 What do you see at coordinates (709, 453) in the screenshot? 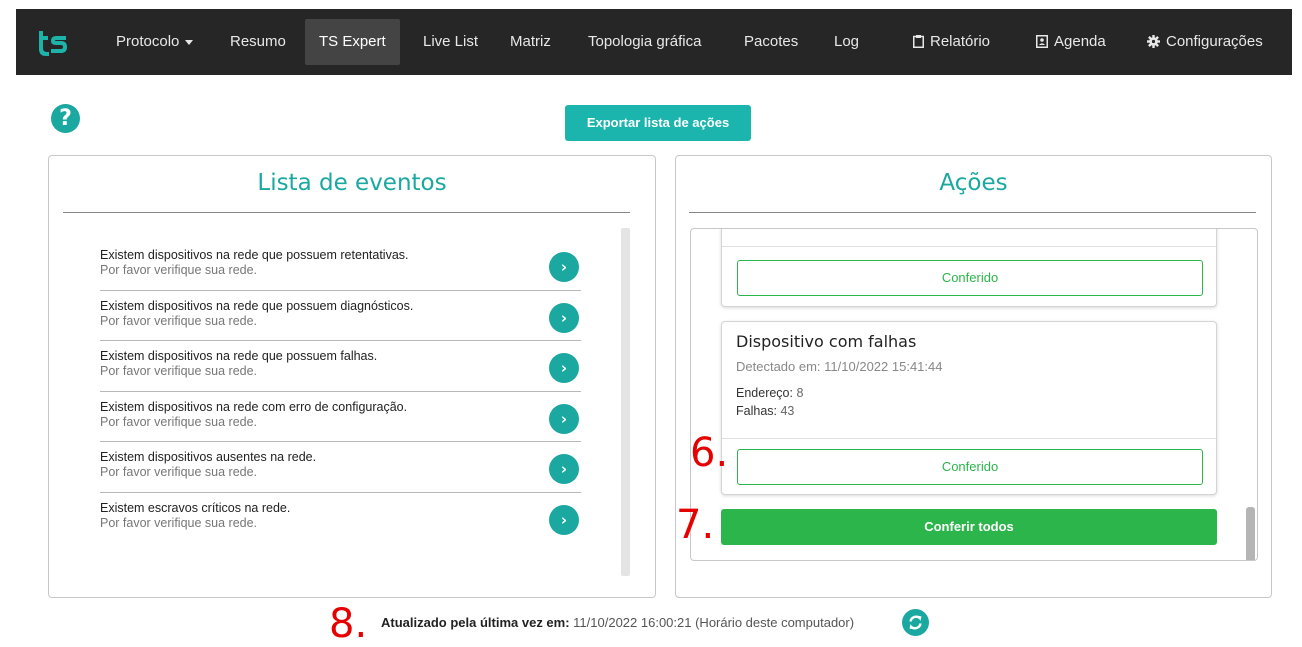
I see `annotation-6: 6.` at bounding box center [709, 453].